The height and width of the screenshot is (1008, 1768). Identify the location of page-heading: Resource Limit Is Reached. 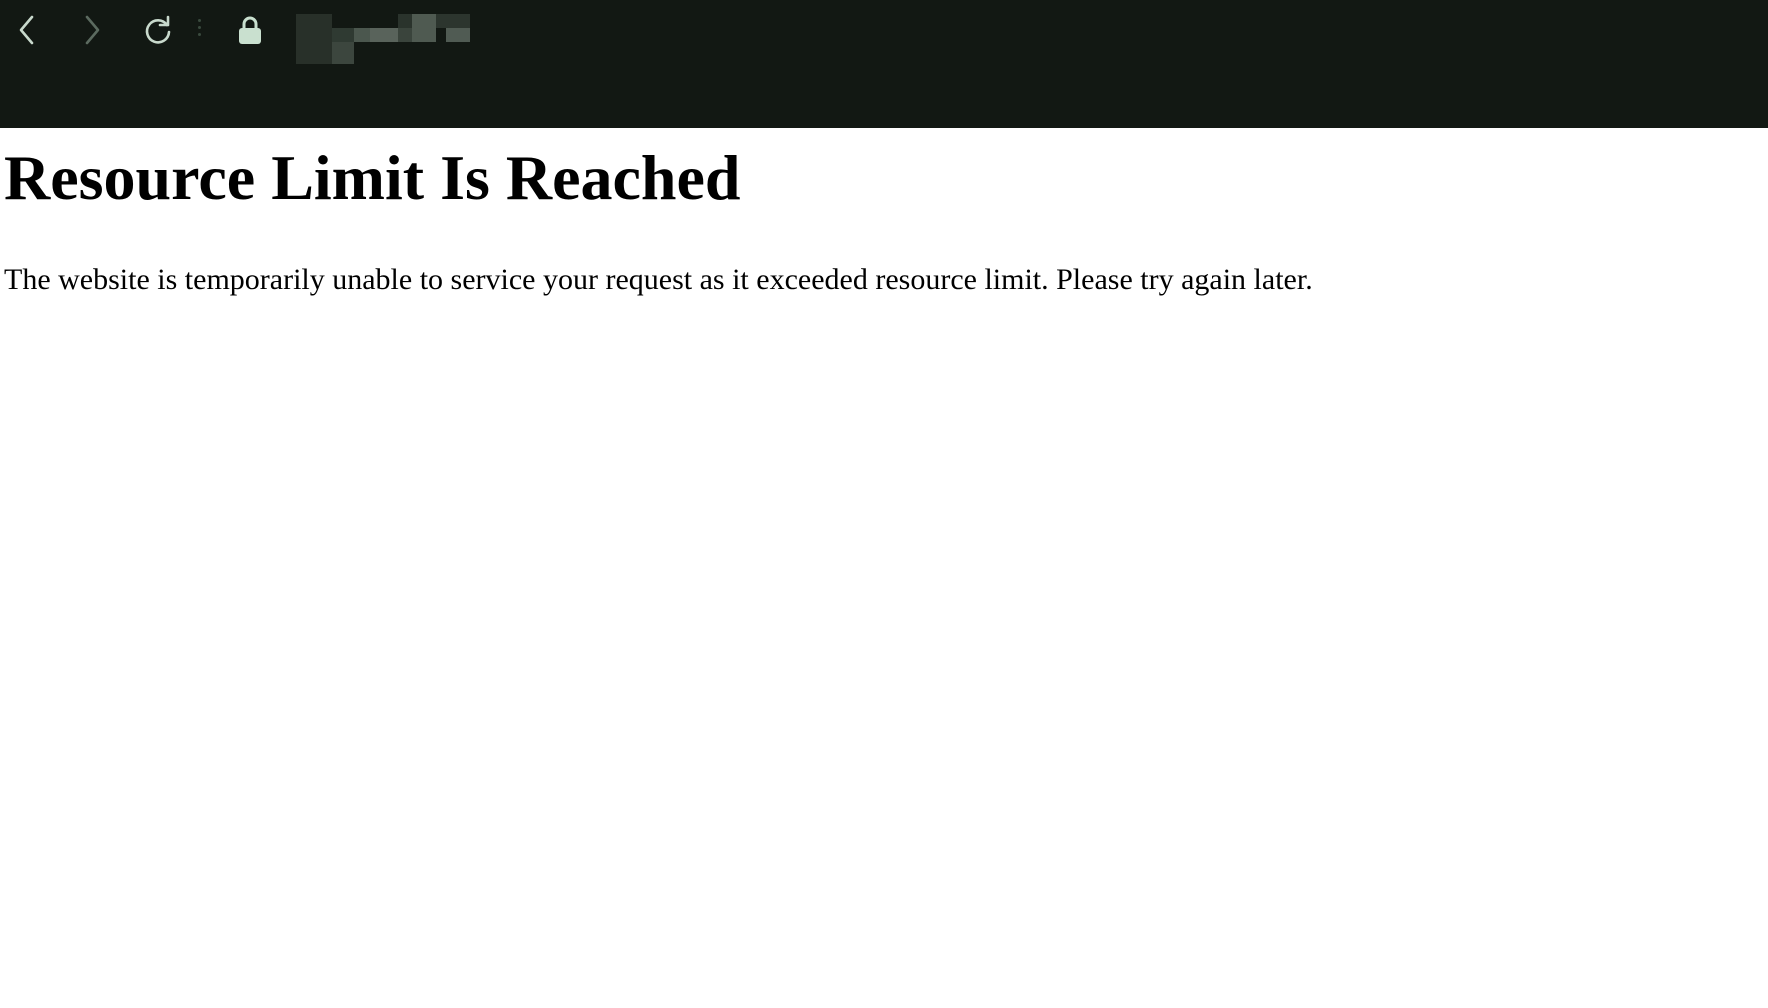
(372, 177).